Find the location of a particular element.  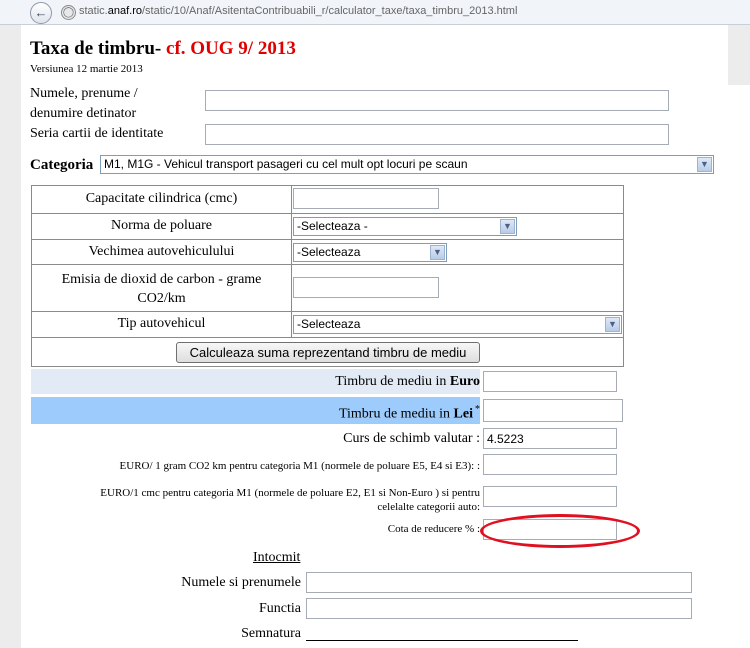

owner-name-input is located at coordinates (437, 100).